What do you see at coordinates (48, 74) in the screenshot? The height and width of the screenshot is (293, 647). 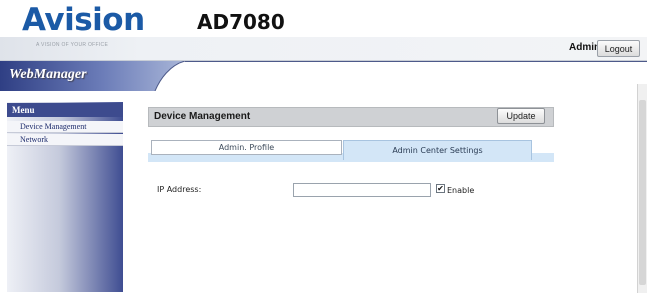 I see `webmanager-title: WebManager` at bounding box center [48, 74].